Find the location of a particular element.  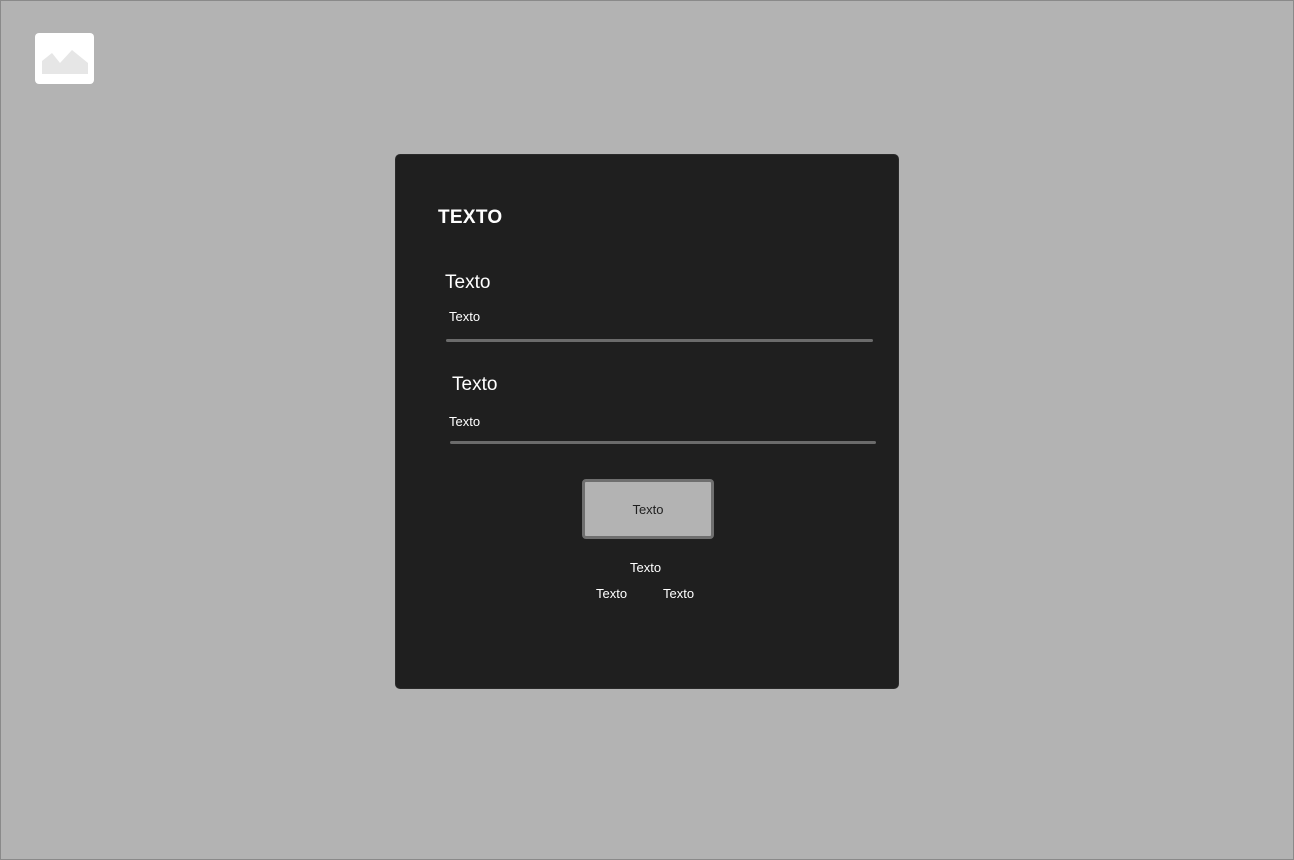

link-center: Texto is located at coordinates (645, 567).